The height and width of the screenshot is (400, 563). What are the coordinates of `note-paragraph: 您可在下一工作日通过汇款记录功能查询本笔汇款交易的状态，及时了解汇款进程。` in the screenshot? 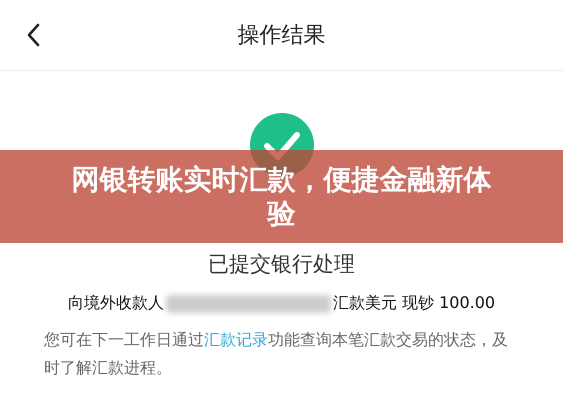 It's located at (276, 354).